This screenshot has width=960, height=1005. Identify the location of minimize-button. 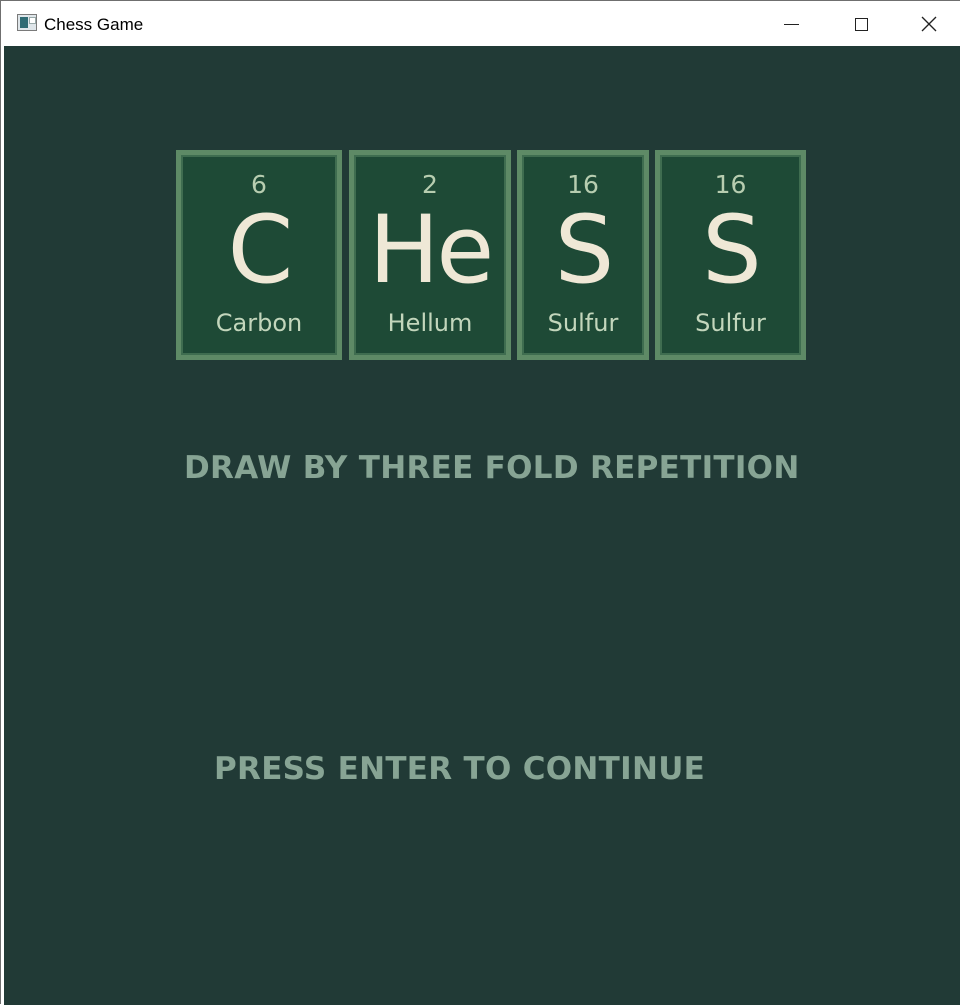
(791, 24).